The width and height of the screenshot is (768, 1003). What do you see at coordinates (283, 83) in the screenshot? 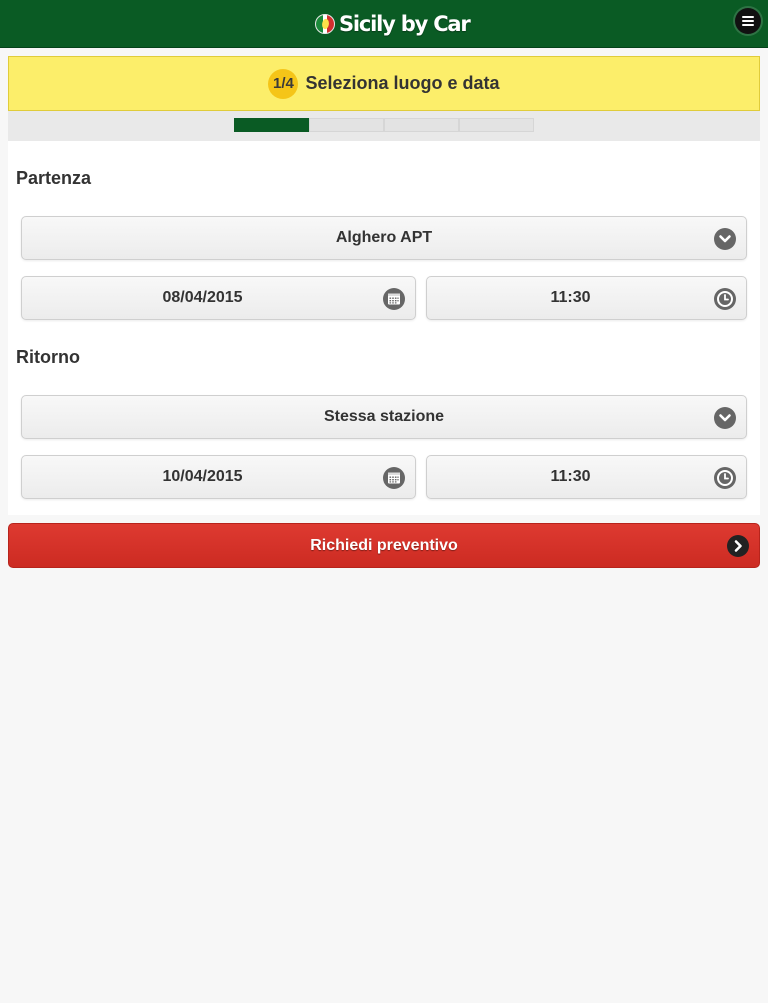
I see `step-badge: 1/4` at bounding box center [283, 83].